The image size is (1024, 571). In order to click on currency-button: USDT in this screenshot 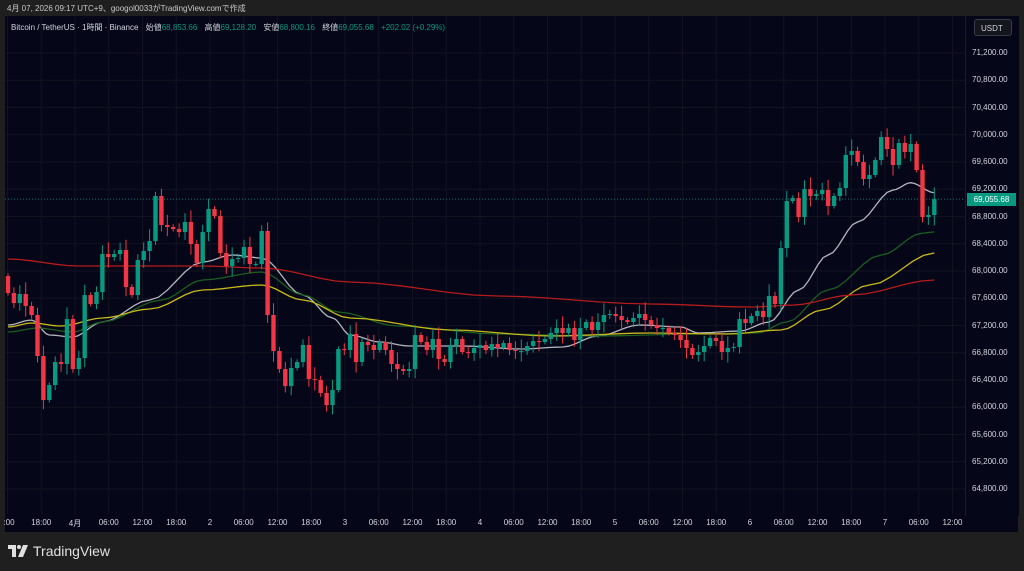, I will do `click(993, 27)`.